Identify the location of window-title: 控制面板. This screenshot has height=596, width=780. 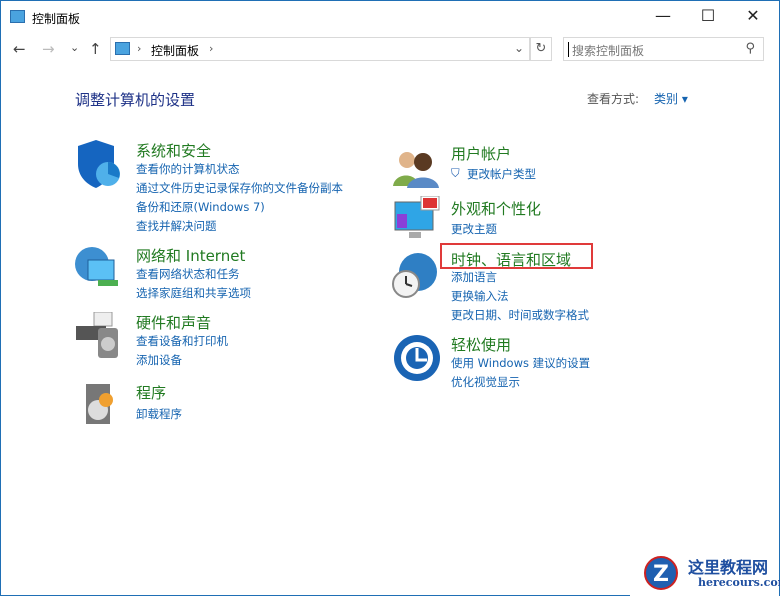
(56, 19).